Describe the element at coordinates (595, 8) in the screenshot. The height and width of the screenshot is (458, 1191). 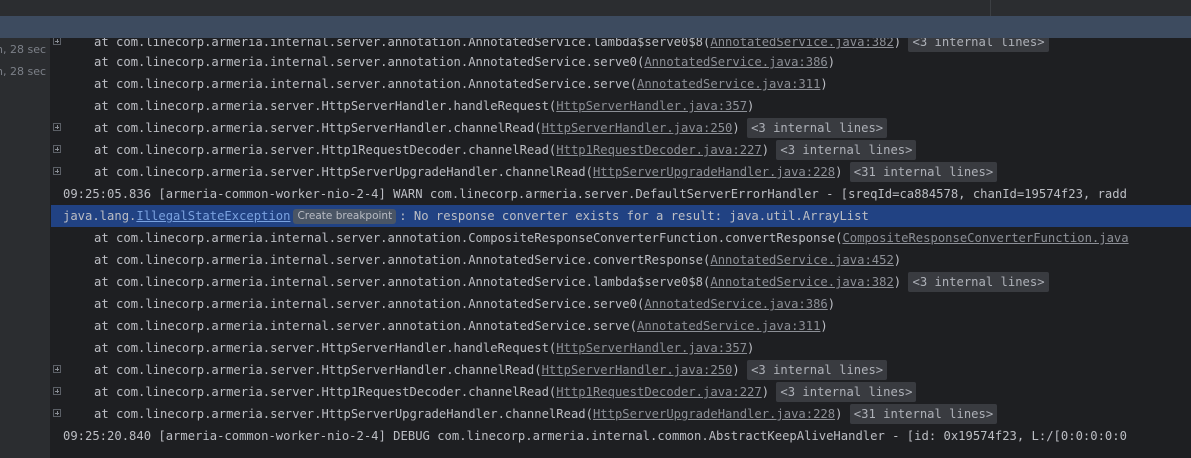
I see `top-strip` at that location.